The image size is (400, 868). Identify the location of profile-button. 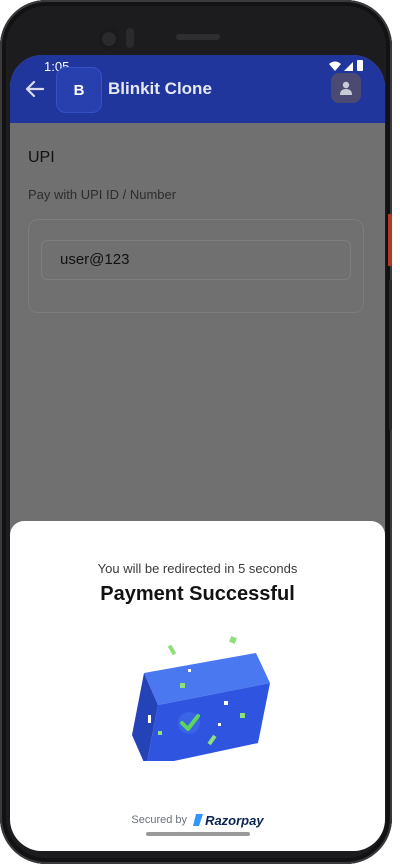
(346, 88).